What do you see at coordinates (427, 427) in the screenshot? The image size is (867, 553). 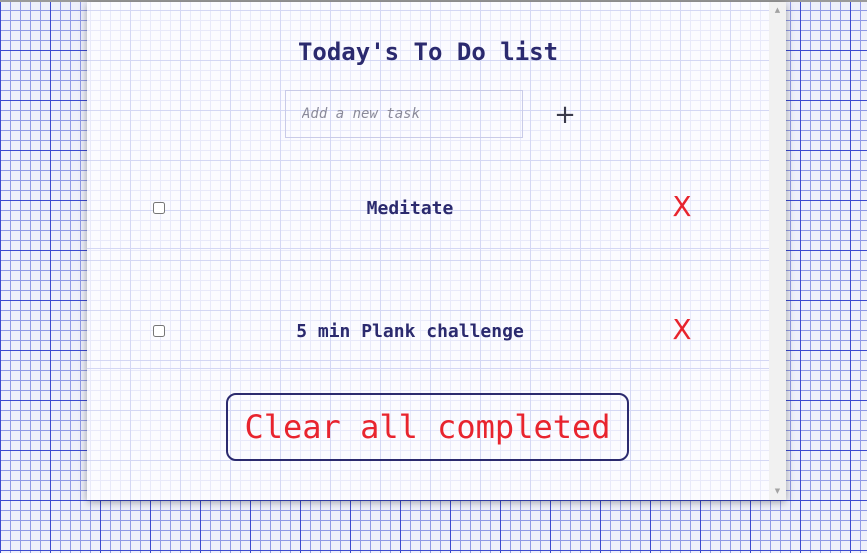 I see `clear-completed-button: Clear all completed` at bounding box center [427, 427].